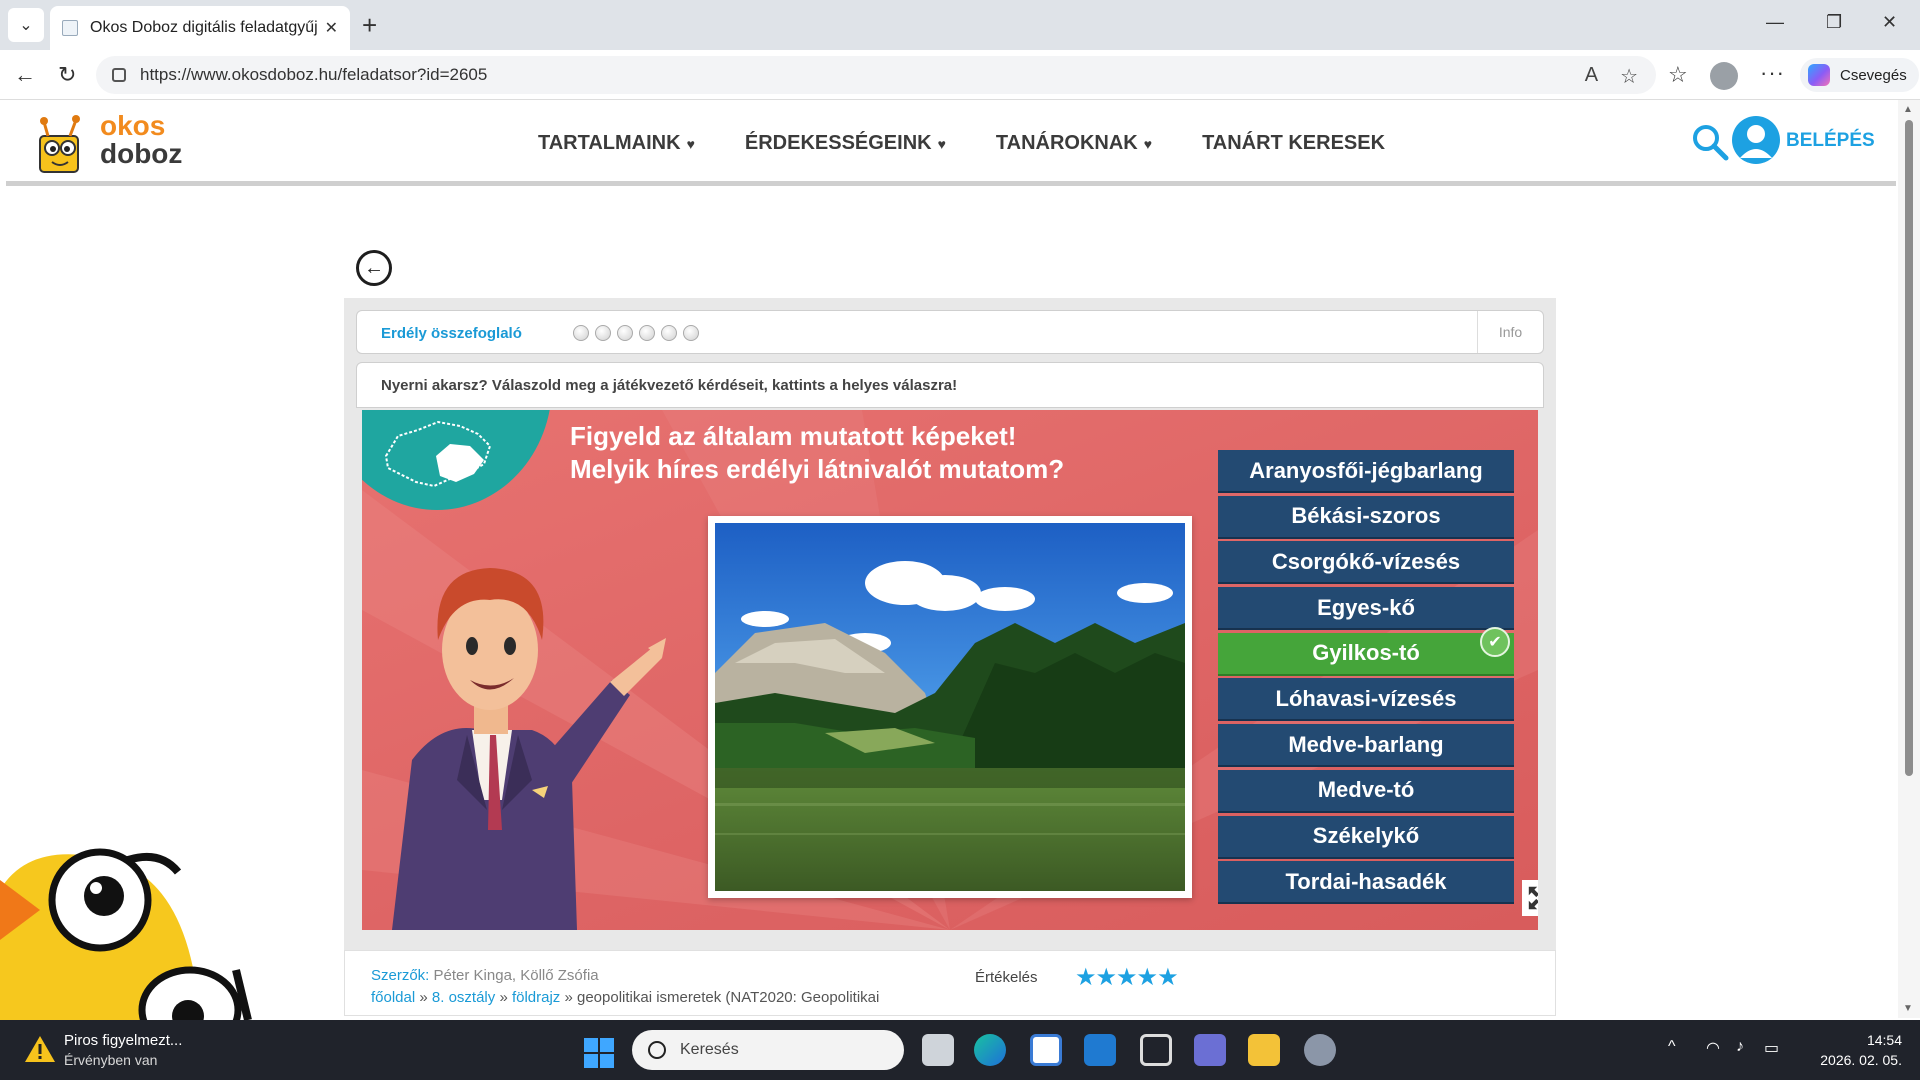  I want to click on answer-button: Medve-barlang, so click(1366, 746).